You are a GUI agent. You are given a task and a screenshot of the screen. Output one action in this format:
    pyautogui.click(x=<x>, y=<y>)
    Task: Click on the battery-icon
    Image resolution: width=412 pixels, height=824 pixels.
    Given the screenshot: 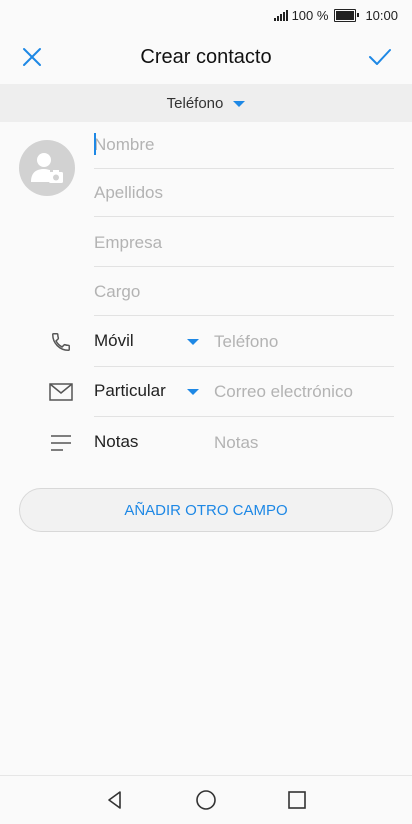 What is the action you would take?
    pyautogui.click(x=347, y=15)
    